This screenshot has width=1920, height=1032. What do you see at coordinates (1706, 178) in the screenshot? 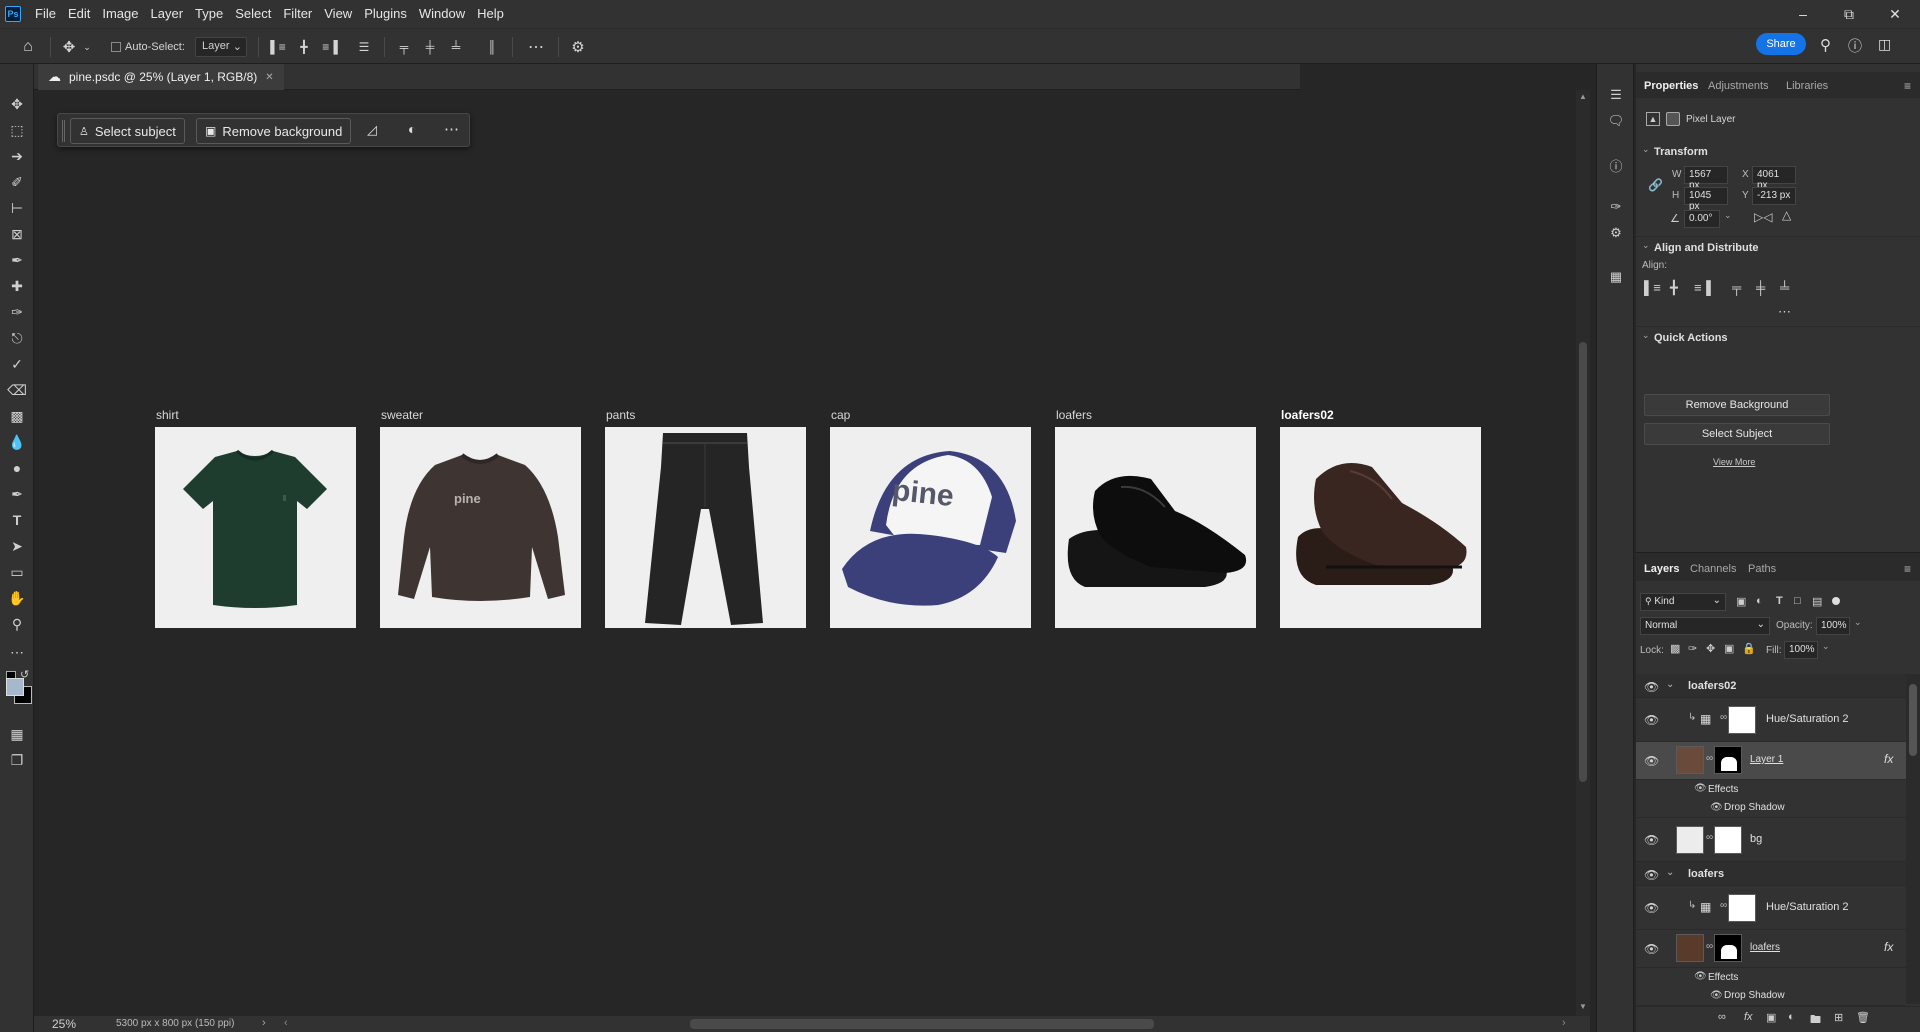
I see `width-field: 1567 px` at bounding box center [1706, 178].